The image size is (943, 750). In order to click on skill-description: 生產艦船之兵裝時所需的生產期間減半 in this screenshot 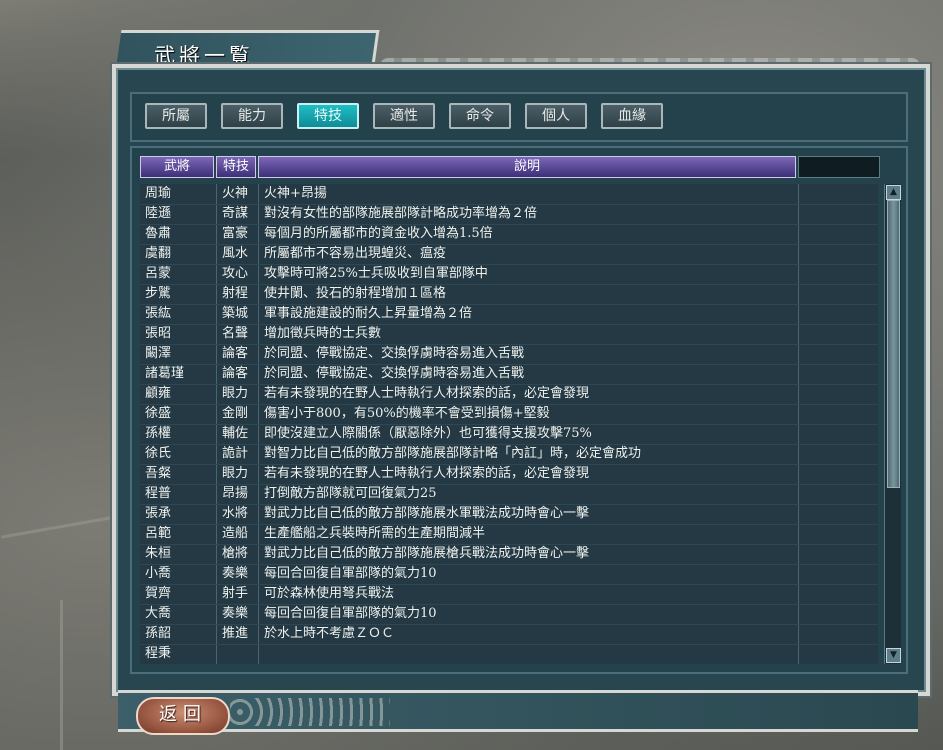, I will do `click(375, 533)`.